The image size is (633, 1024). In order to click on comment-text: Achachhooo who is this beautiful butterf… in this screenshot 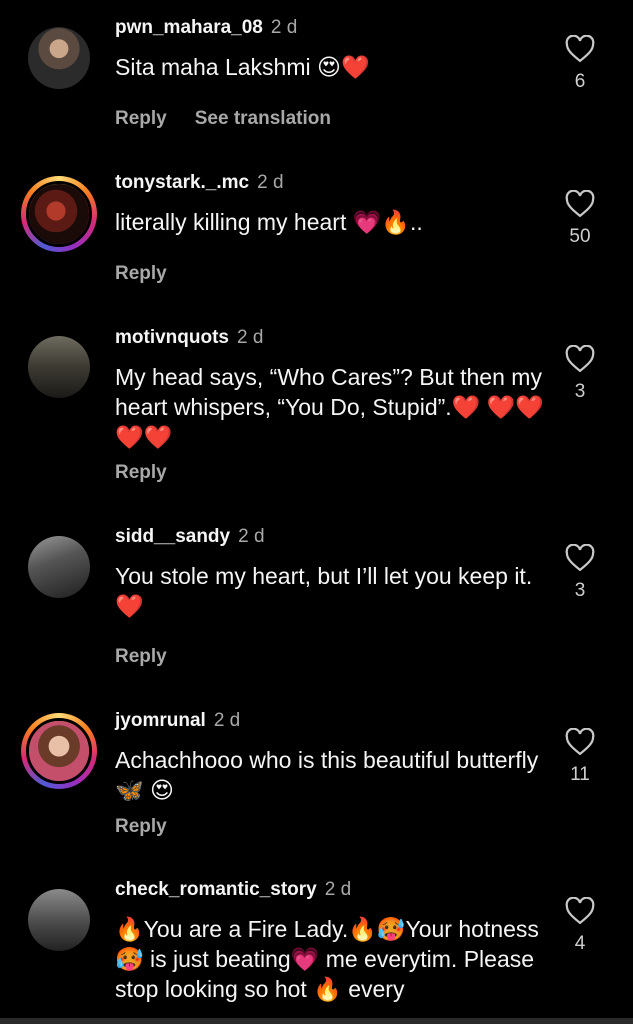, I will do `click(327, 775)`.